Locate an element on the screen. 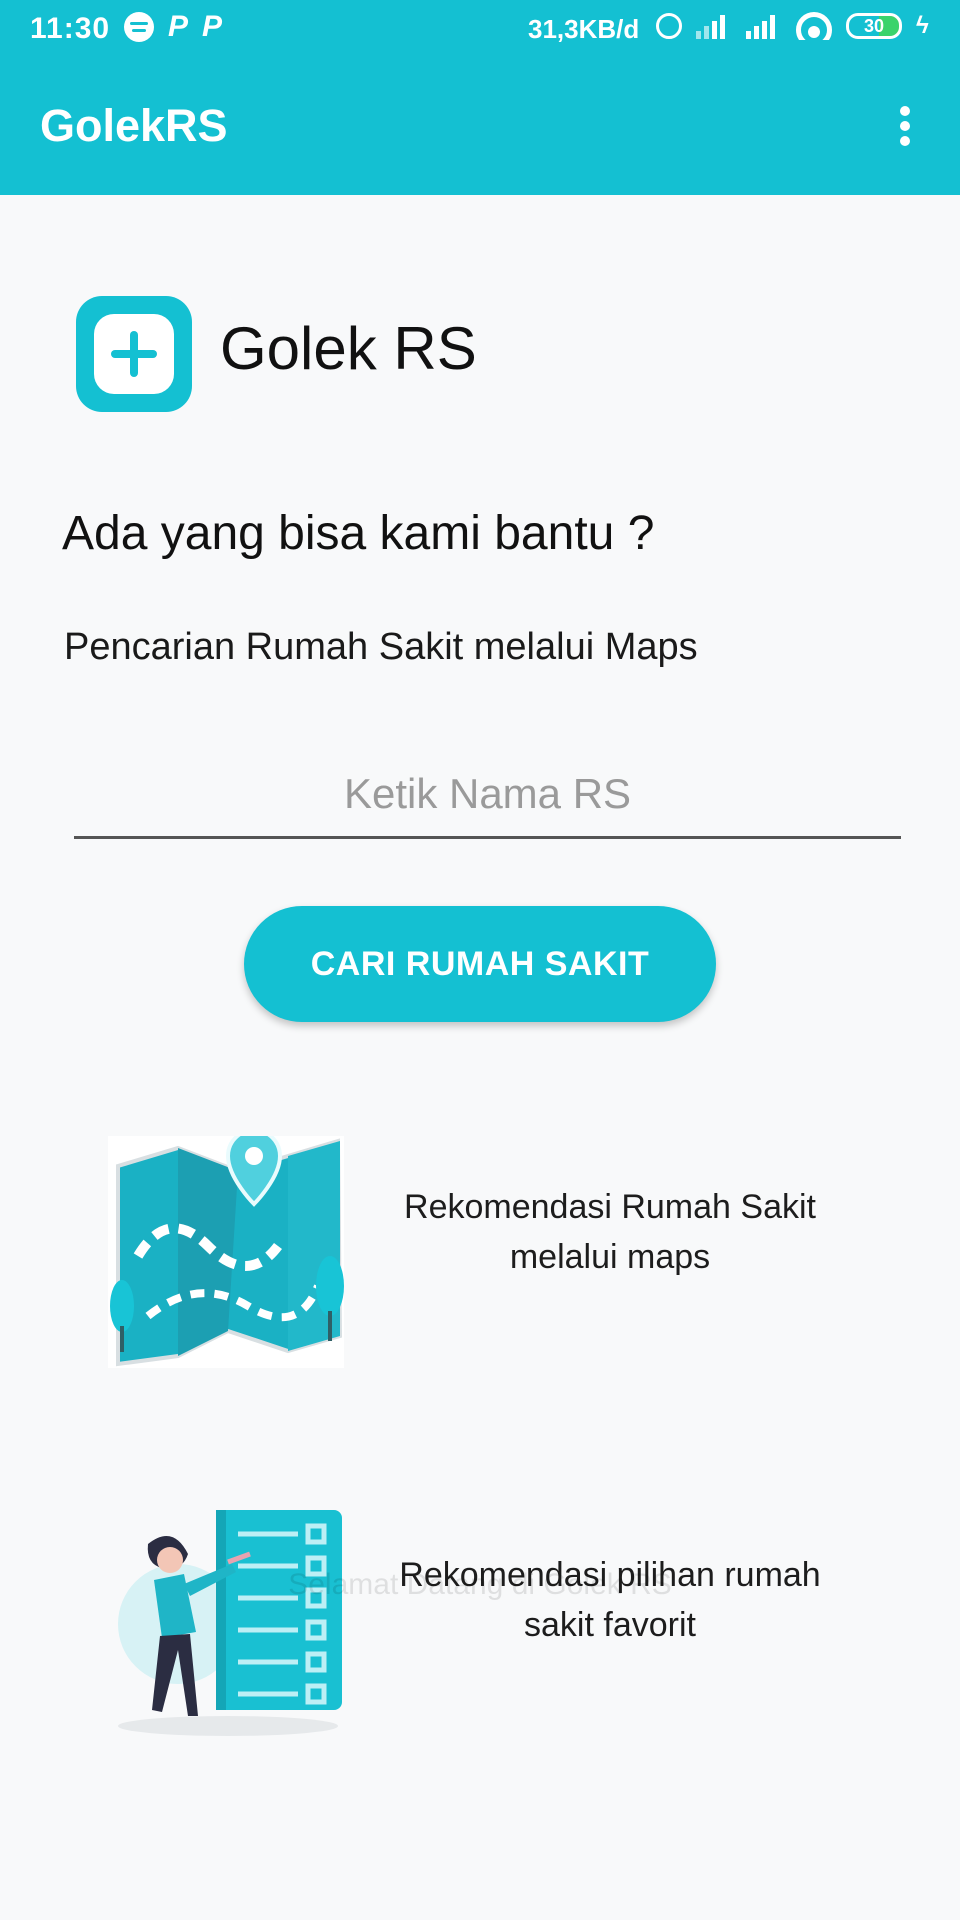 This screenshot has width=960, height=1920. alarm-icon is located at coordinates (669, 26).